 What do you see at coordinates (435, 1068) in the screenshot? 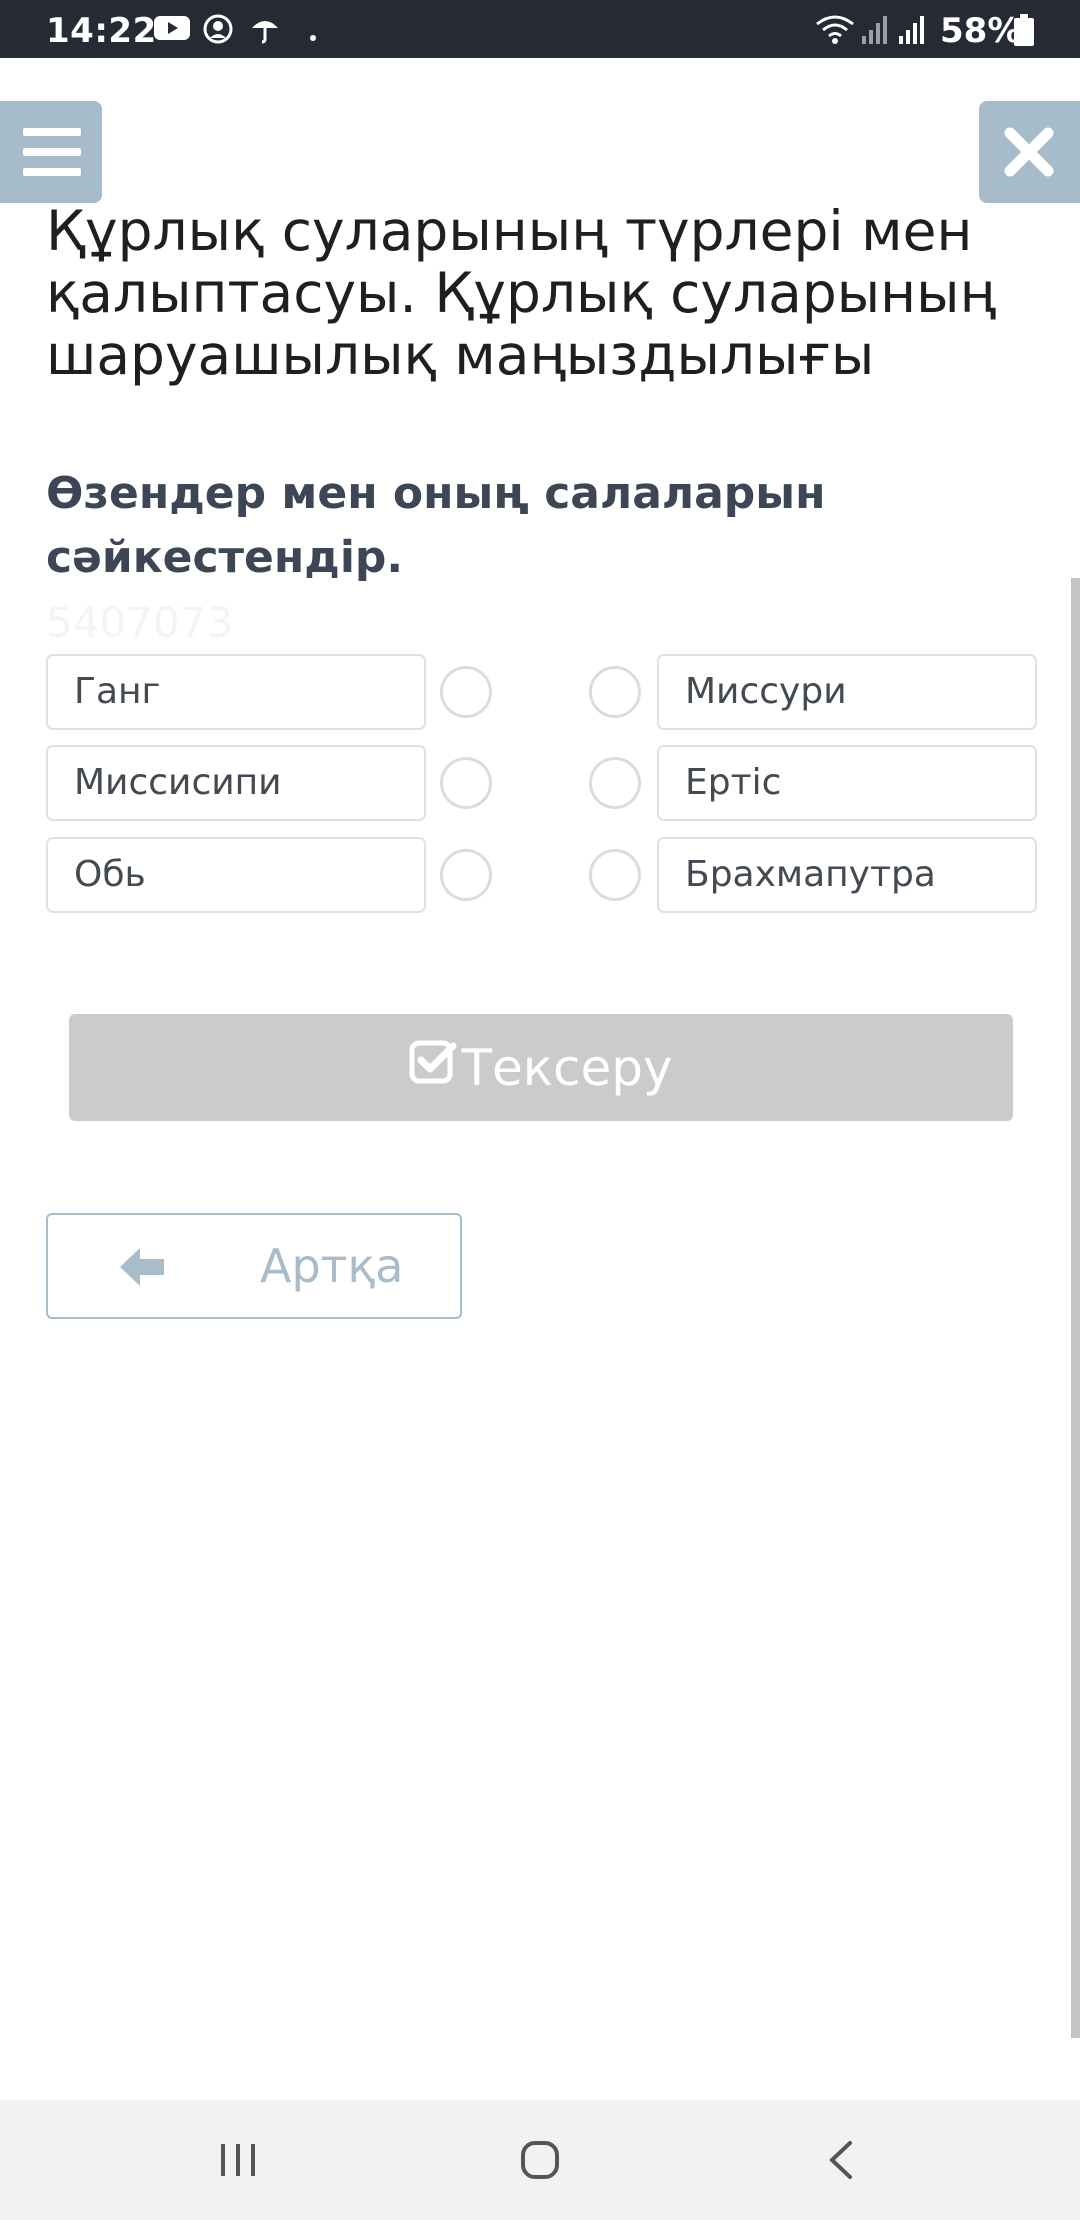
I see `check-square-icon` at bounding box center [435, 1068].